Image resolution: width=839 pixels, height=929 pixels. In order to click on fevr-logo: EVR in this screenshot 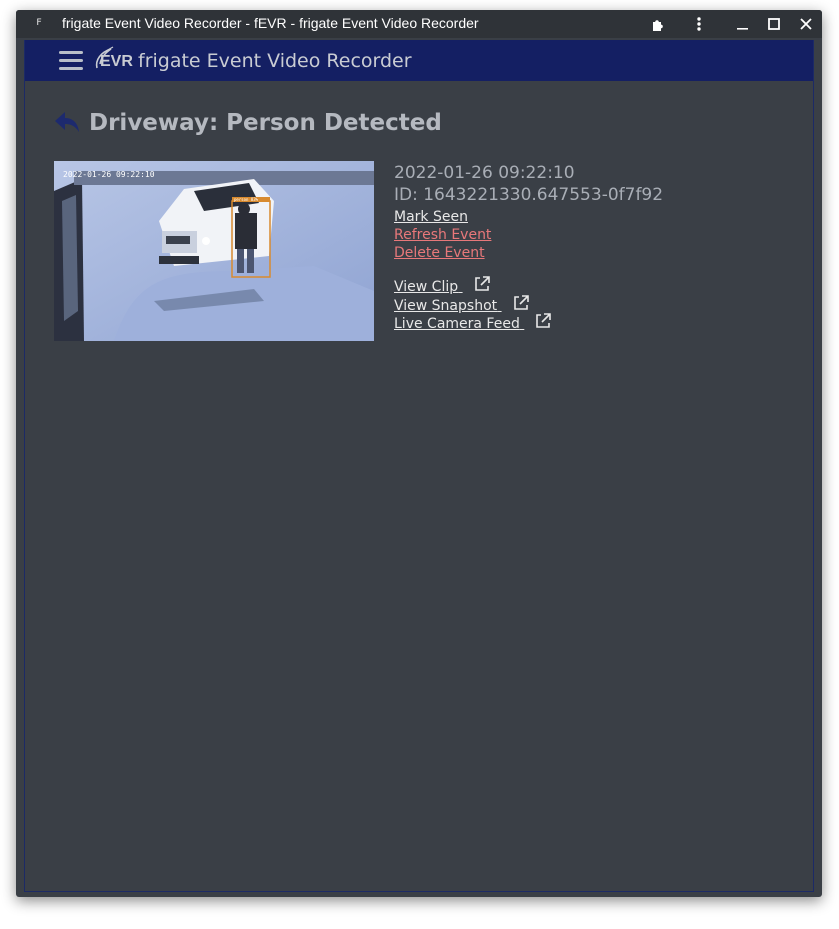, I will do `click(113, 61)`.